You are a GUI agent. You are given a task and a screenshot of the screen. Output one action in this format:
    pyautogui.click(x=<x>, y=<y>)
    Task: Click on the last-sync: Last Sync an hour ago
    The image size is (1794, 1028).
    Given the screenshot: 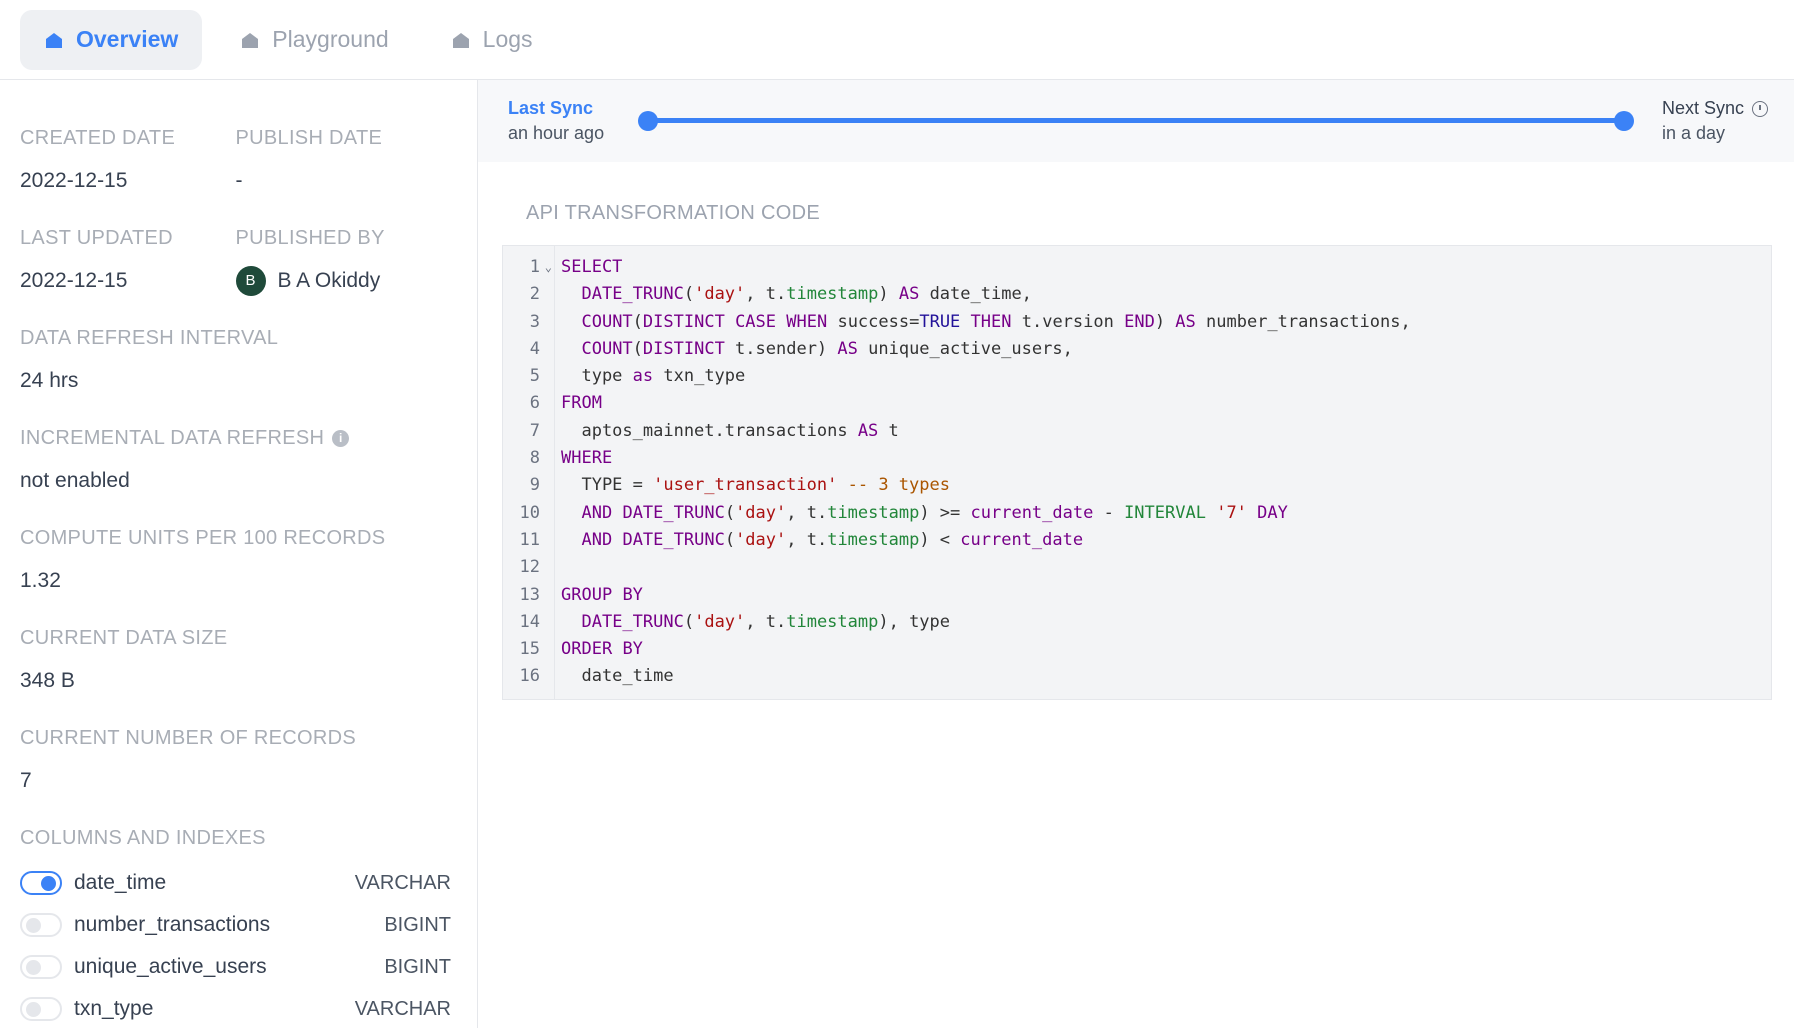 What is the action you would take?
    pyautogui.click(x=556, y=121)
    